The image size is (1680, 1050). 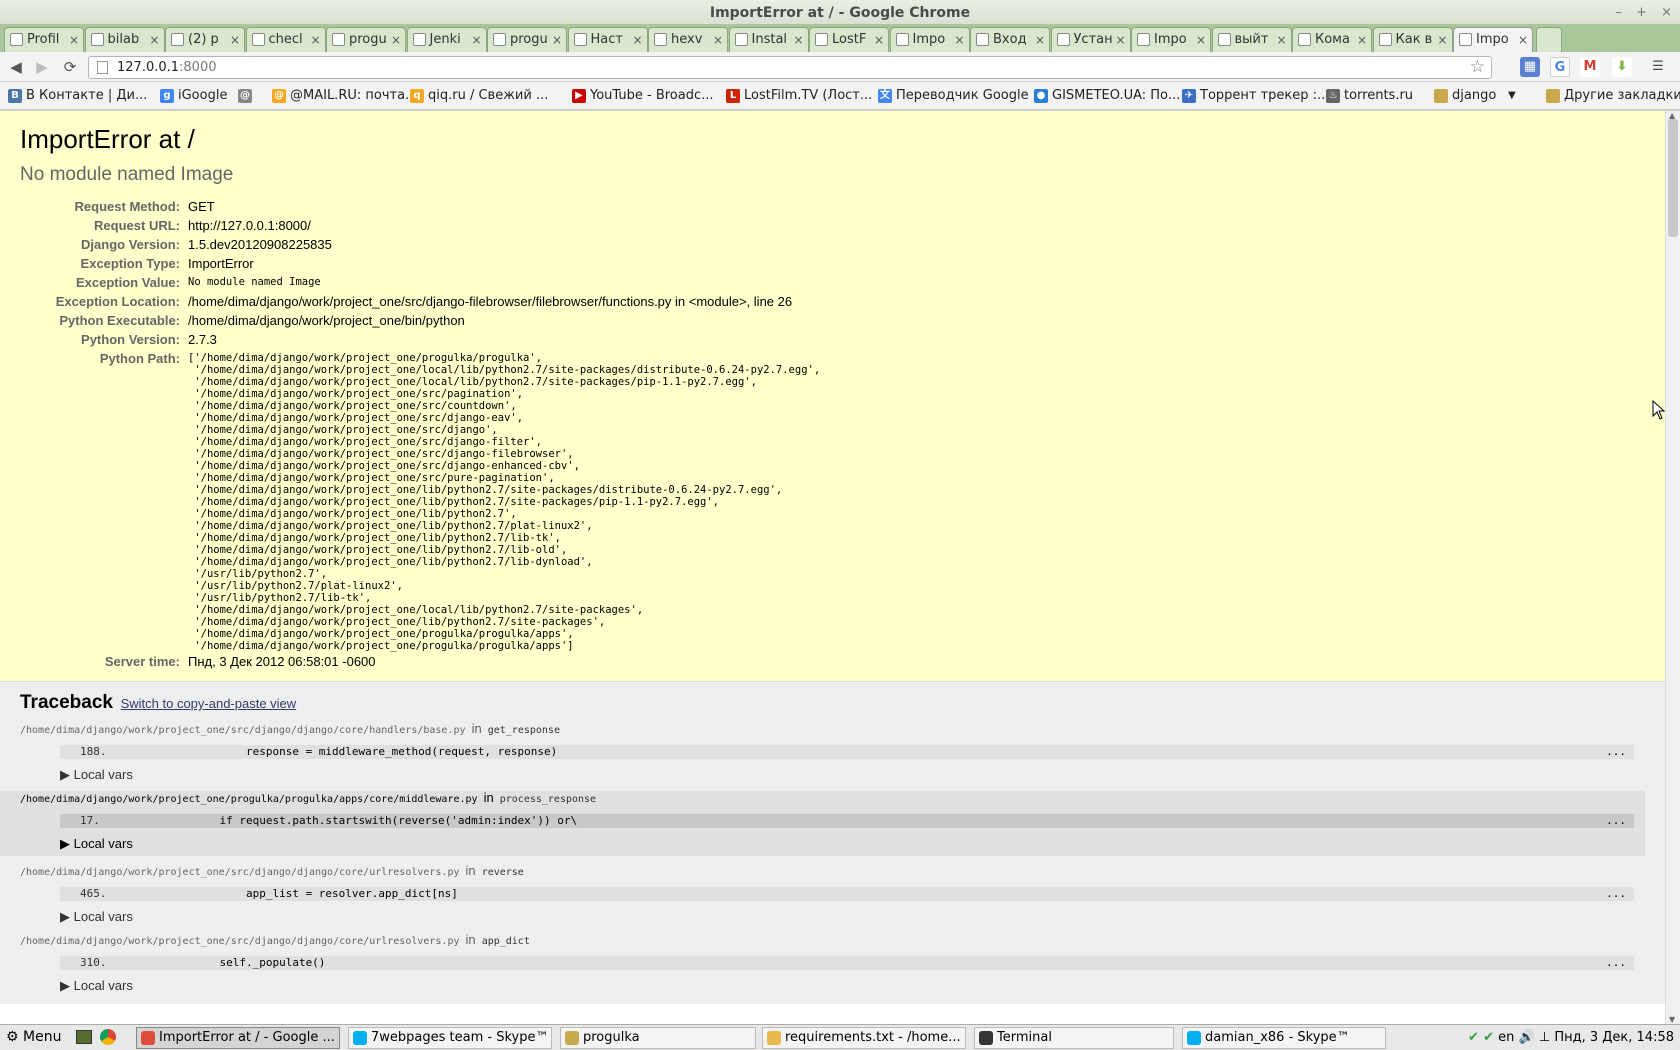 I want to click on tab: LostF ×, so click(x=849, y=39).